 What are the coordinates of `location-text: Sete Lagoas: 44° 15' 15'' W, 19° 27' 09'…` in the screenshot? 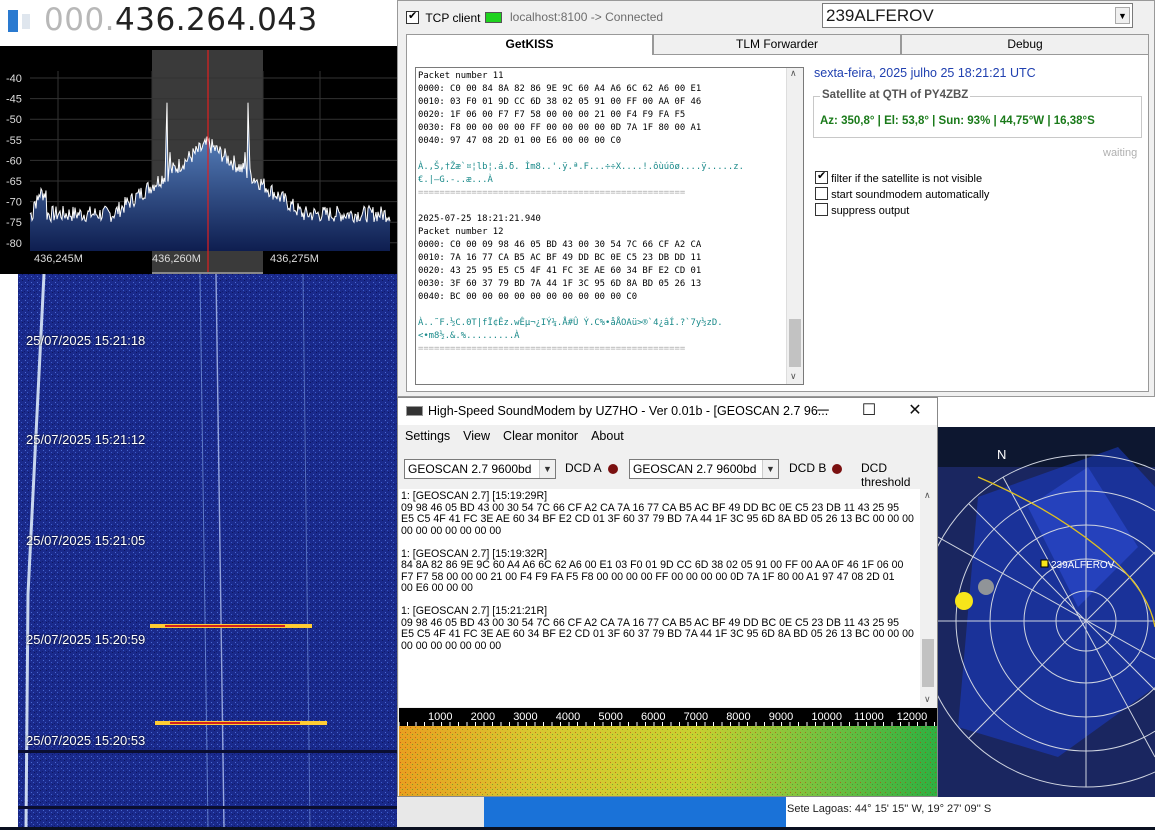 It's located at (889, 809).